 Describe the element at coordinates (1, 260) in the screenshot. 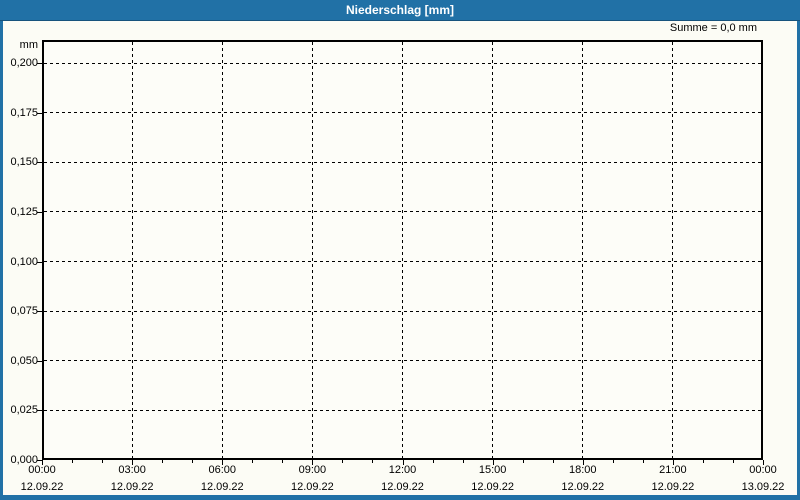

I see `window-border-left` at that location.